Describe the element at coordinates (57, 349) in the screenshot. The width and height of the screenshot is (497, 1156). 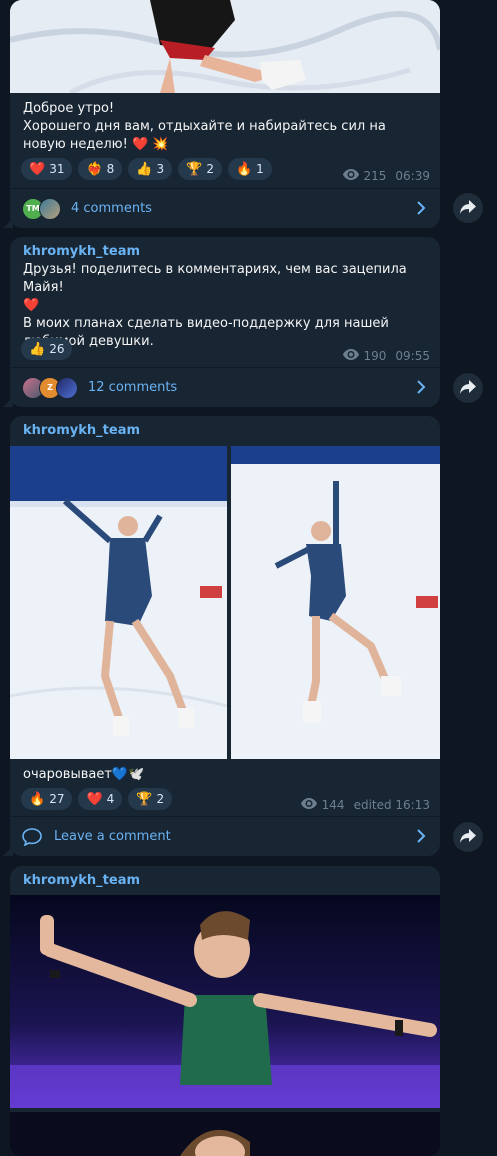
I see `reaction-count: 26` at that location.